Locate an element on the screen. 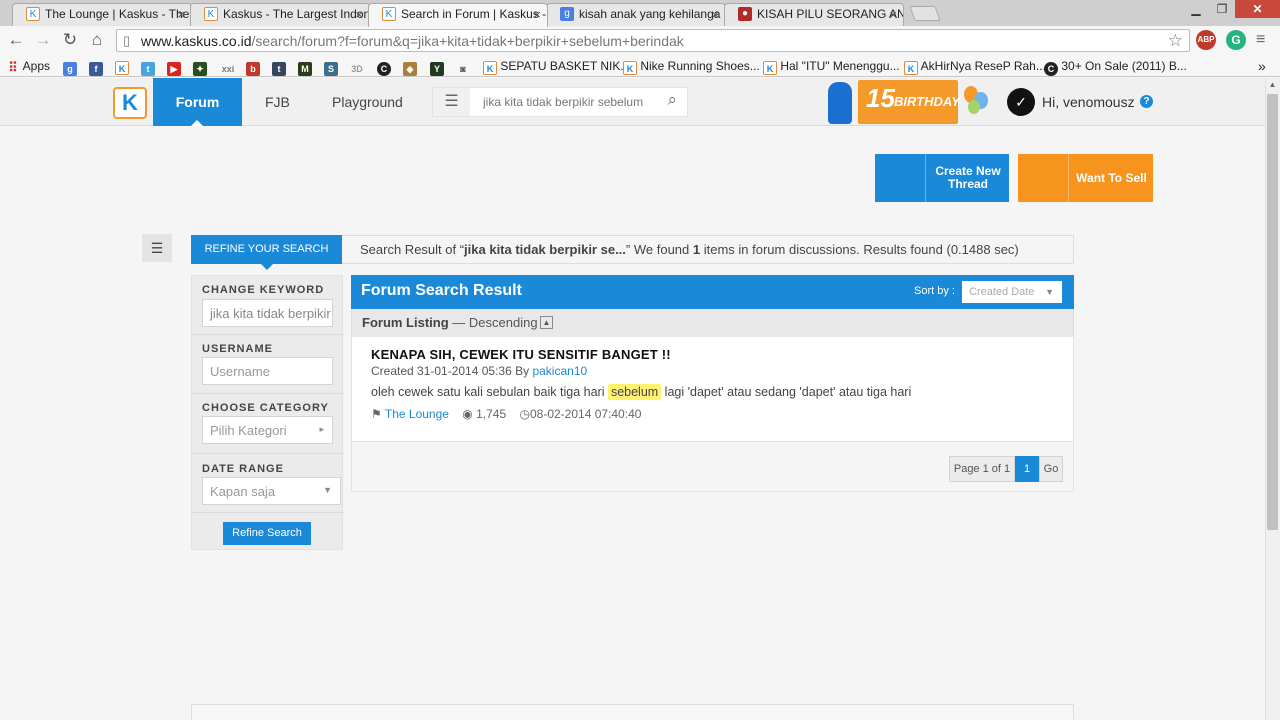 This screenshot has width=1280, height=720. listing-bar: Forum Listing — Descending ▲ is located at coordinates (712, 323).